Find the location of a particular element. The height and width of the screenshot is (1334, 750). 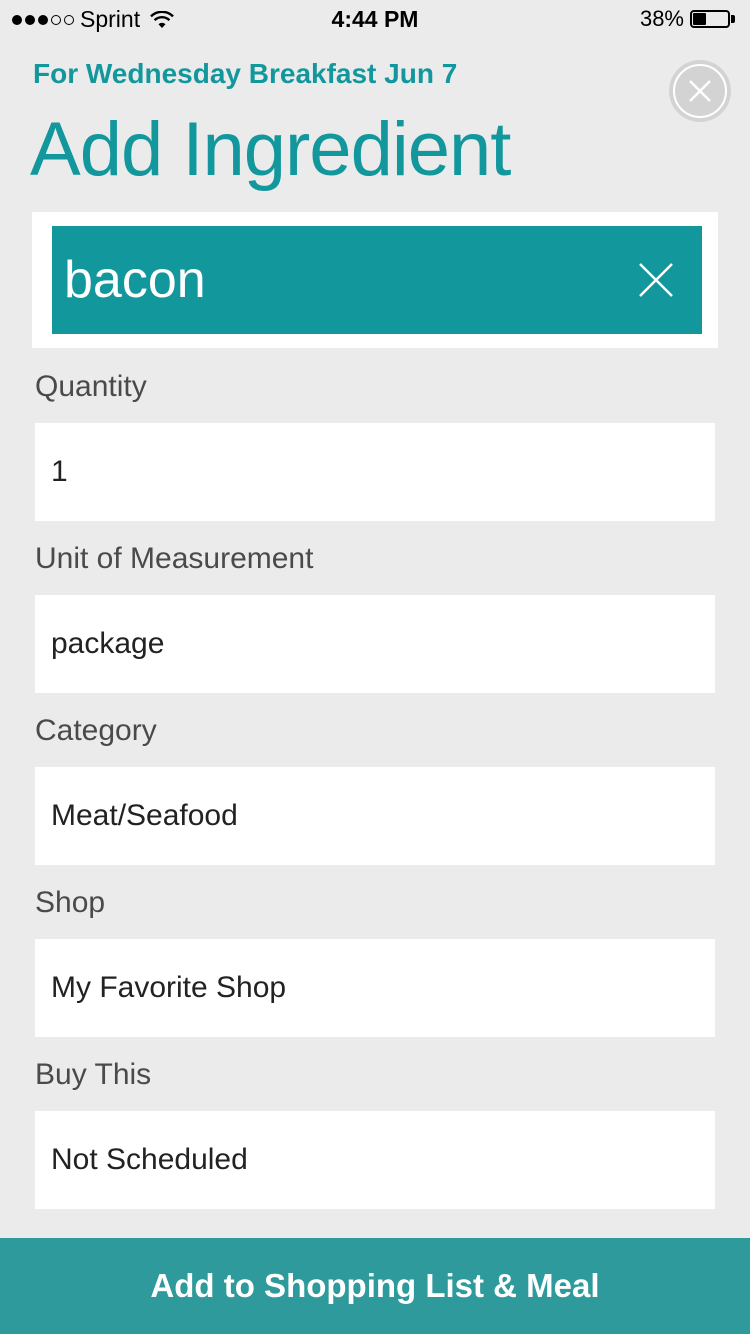

ingredient-search-field is located at coordinates (377, 280).